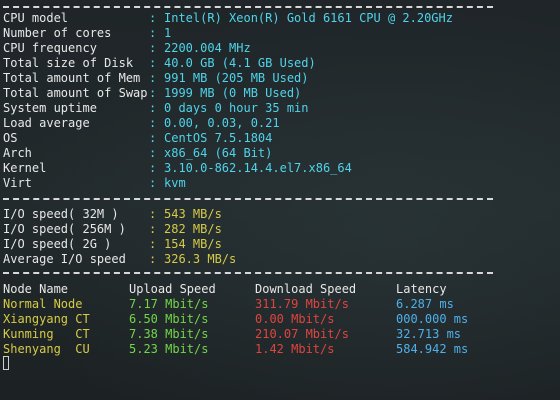 Image resolution: width=560 pixels, height=400 pixels. I want to click on info-value: x86_64 (64 Bit), so click(218, 153).